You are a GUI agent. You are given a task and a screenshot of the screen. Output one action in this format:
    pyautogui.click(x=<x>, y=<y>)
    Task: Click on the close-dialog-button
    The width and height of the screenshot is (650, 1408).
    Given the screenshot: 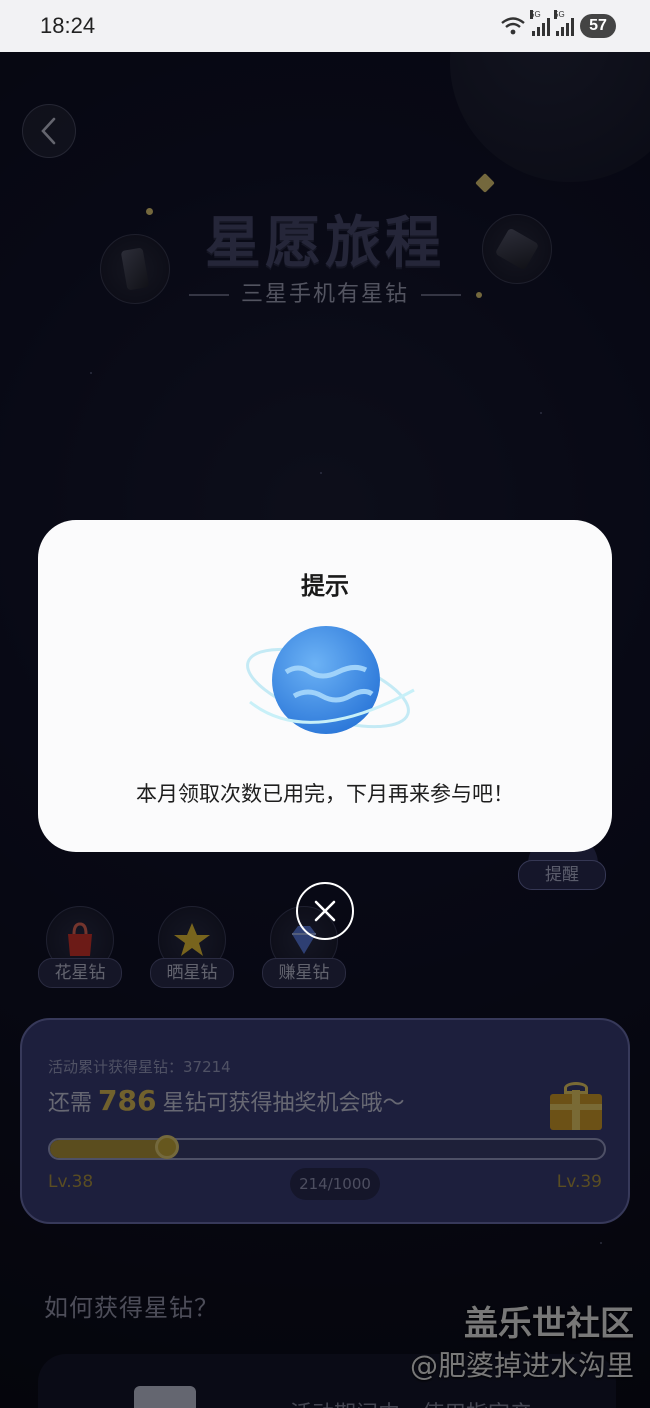 What is the action you would take?
    pyautogui.click(x=325, y=911)
    